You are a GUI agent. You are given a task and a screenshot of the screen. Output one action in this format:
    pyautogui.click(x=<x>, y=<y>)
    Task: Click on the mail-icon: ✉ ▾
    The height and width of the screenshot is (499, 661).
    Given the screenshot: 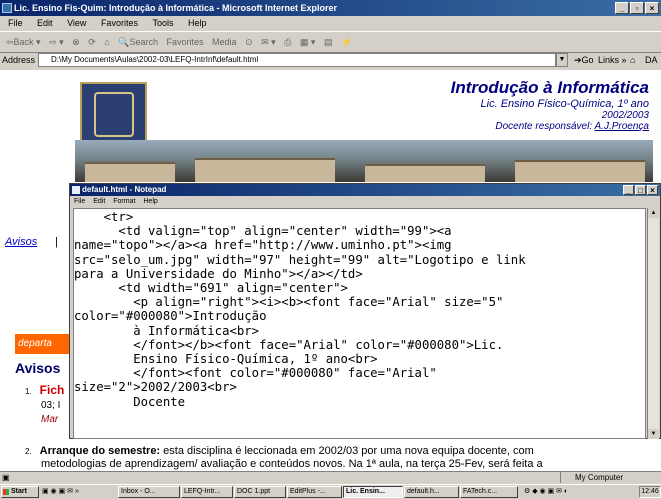 What is the action you would take?
    pyautogui.click(x=268, y=42)
    